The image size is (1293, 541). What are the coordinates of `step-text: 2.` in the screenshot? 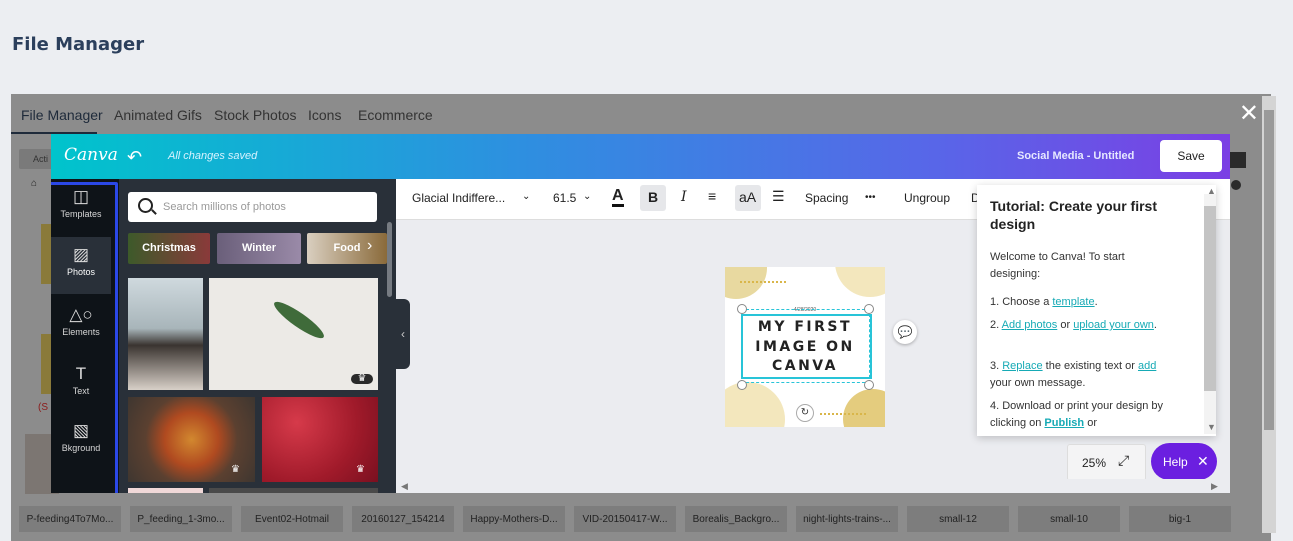 It's located at (996, 325).